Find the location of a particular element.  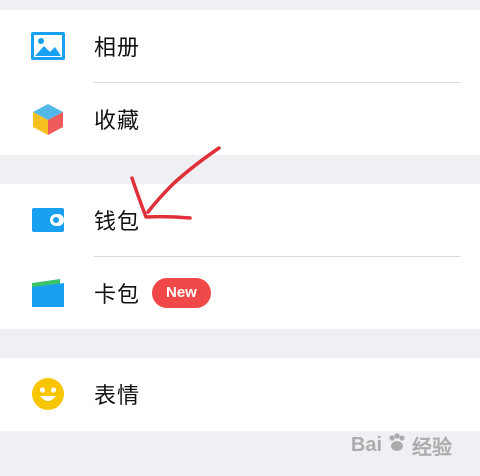

baidu-watermark: Bai 经验 is located at coordinates (401, 445).